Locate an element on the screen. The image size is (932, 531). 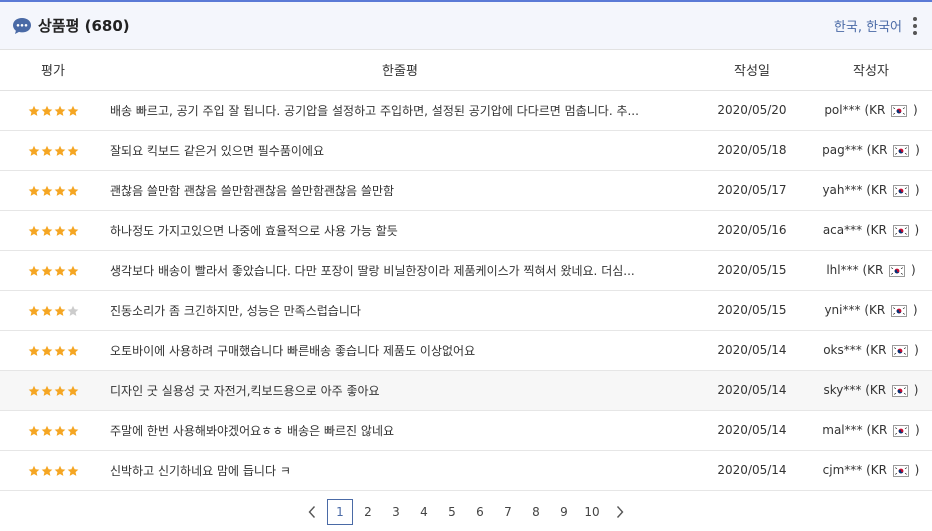
page-button: 8 is located at coordinates (536, 512).